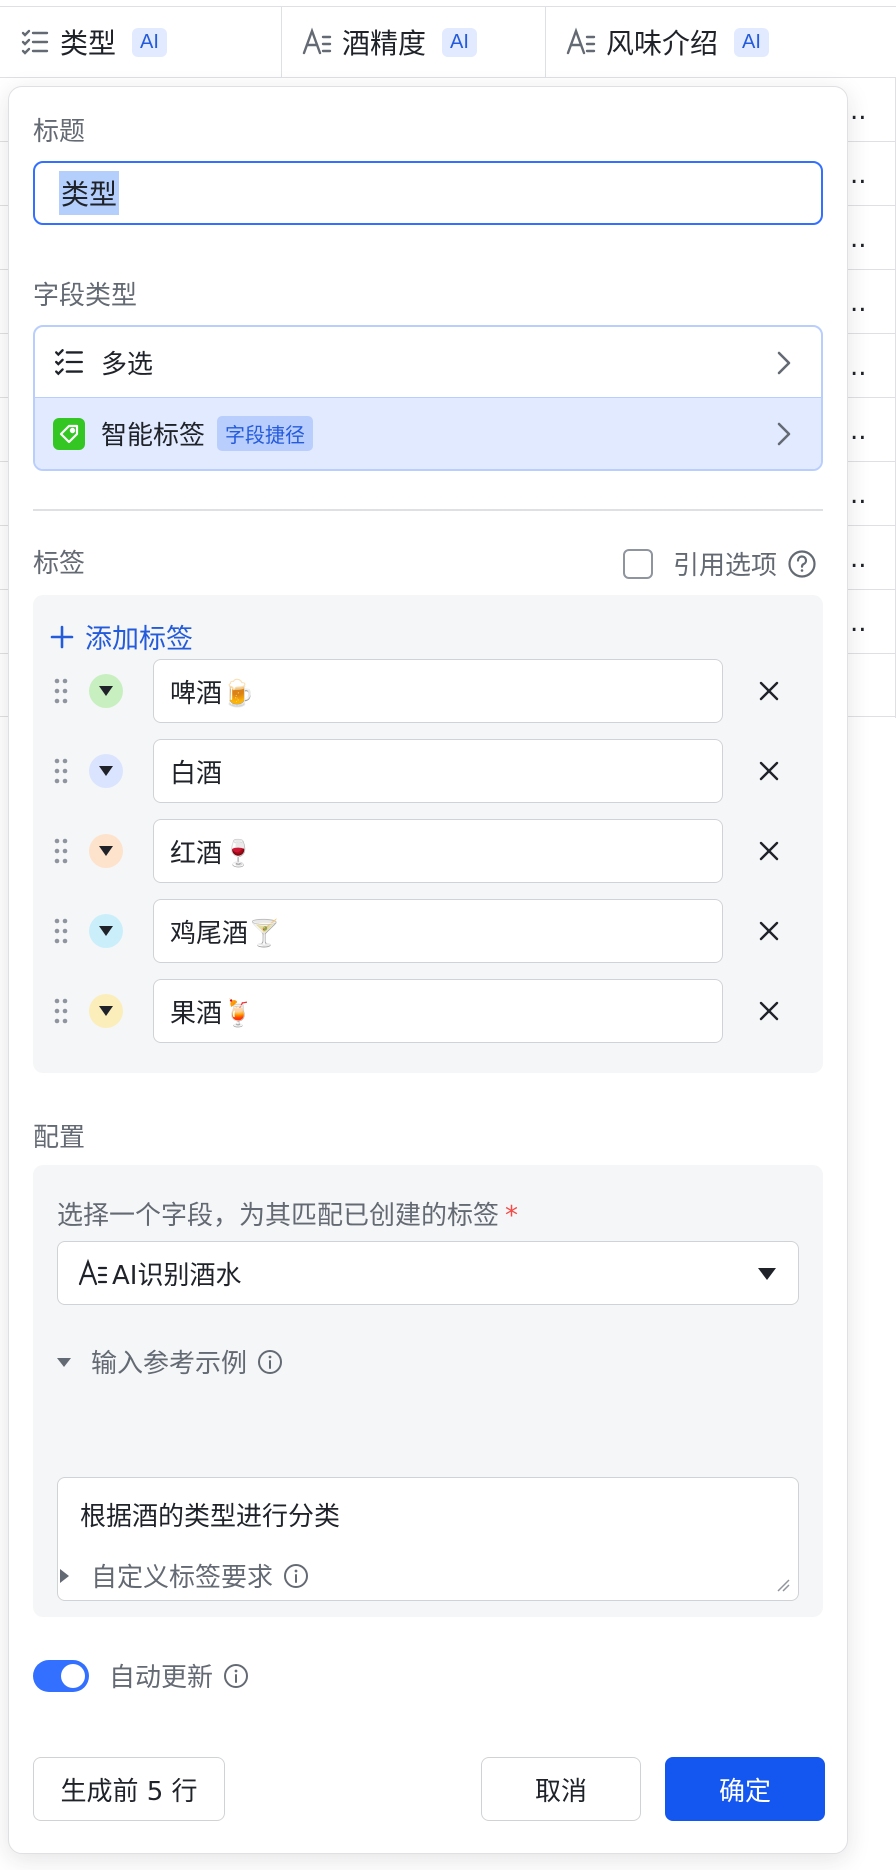 The width and height of the screenshot is (896, 1870). I want to click on custom-requirements-toggle: 自定义标签要求, so click(183, 1575).